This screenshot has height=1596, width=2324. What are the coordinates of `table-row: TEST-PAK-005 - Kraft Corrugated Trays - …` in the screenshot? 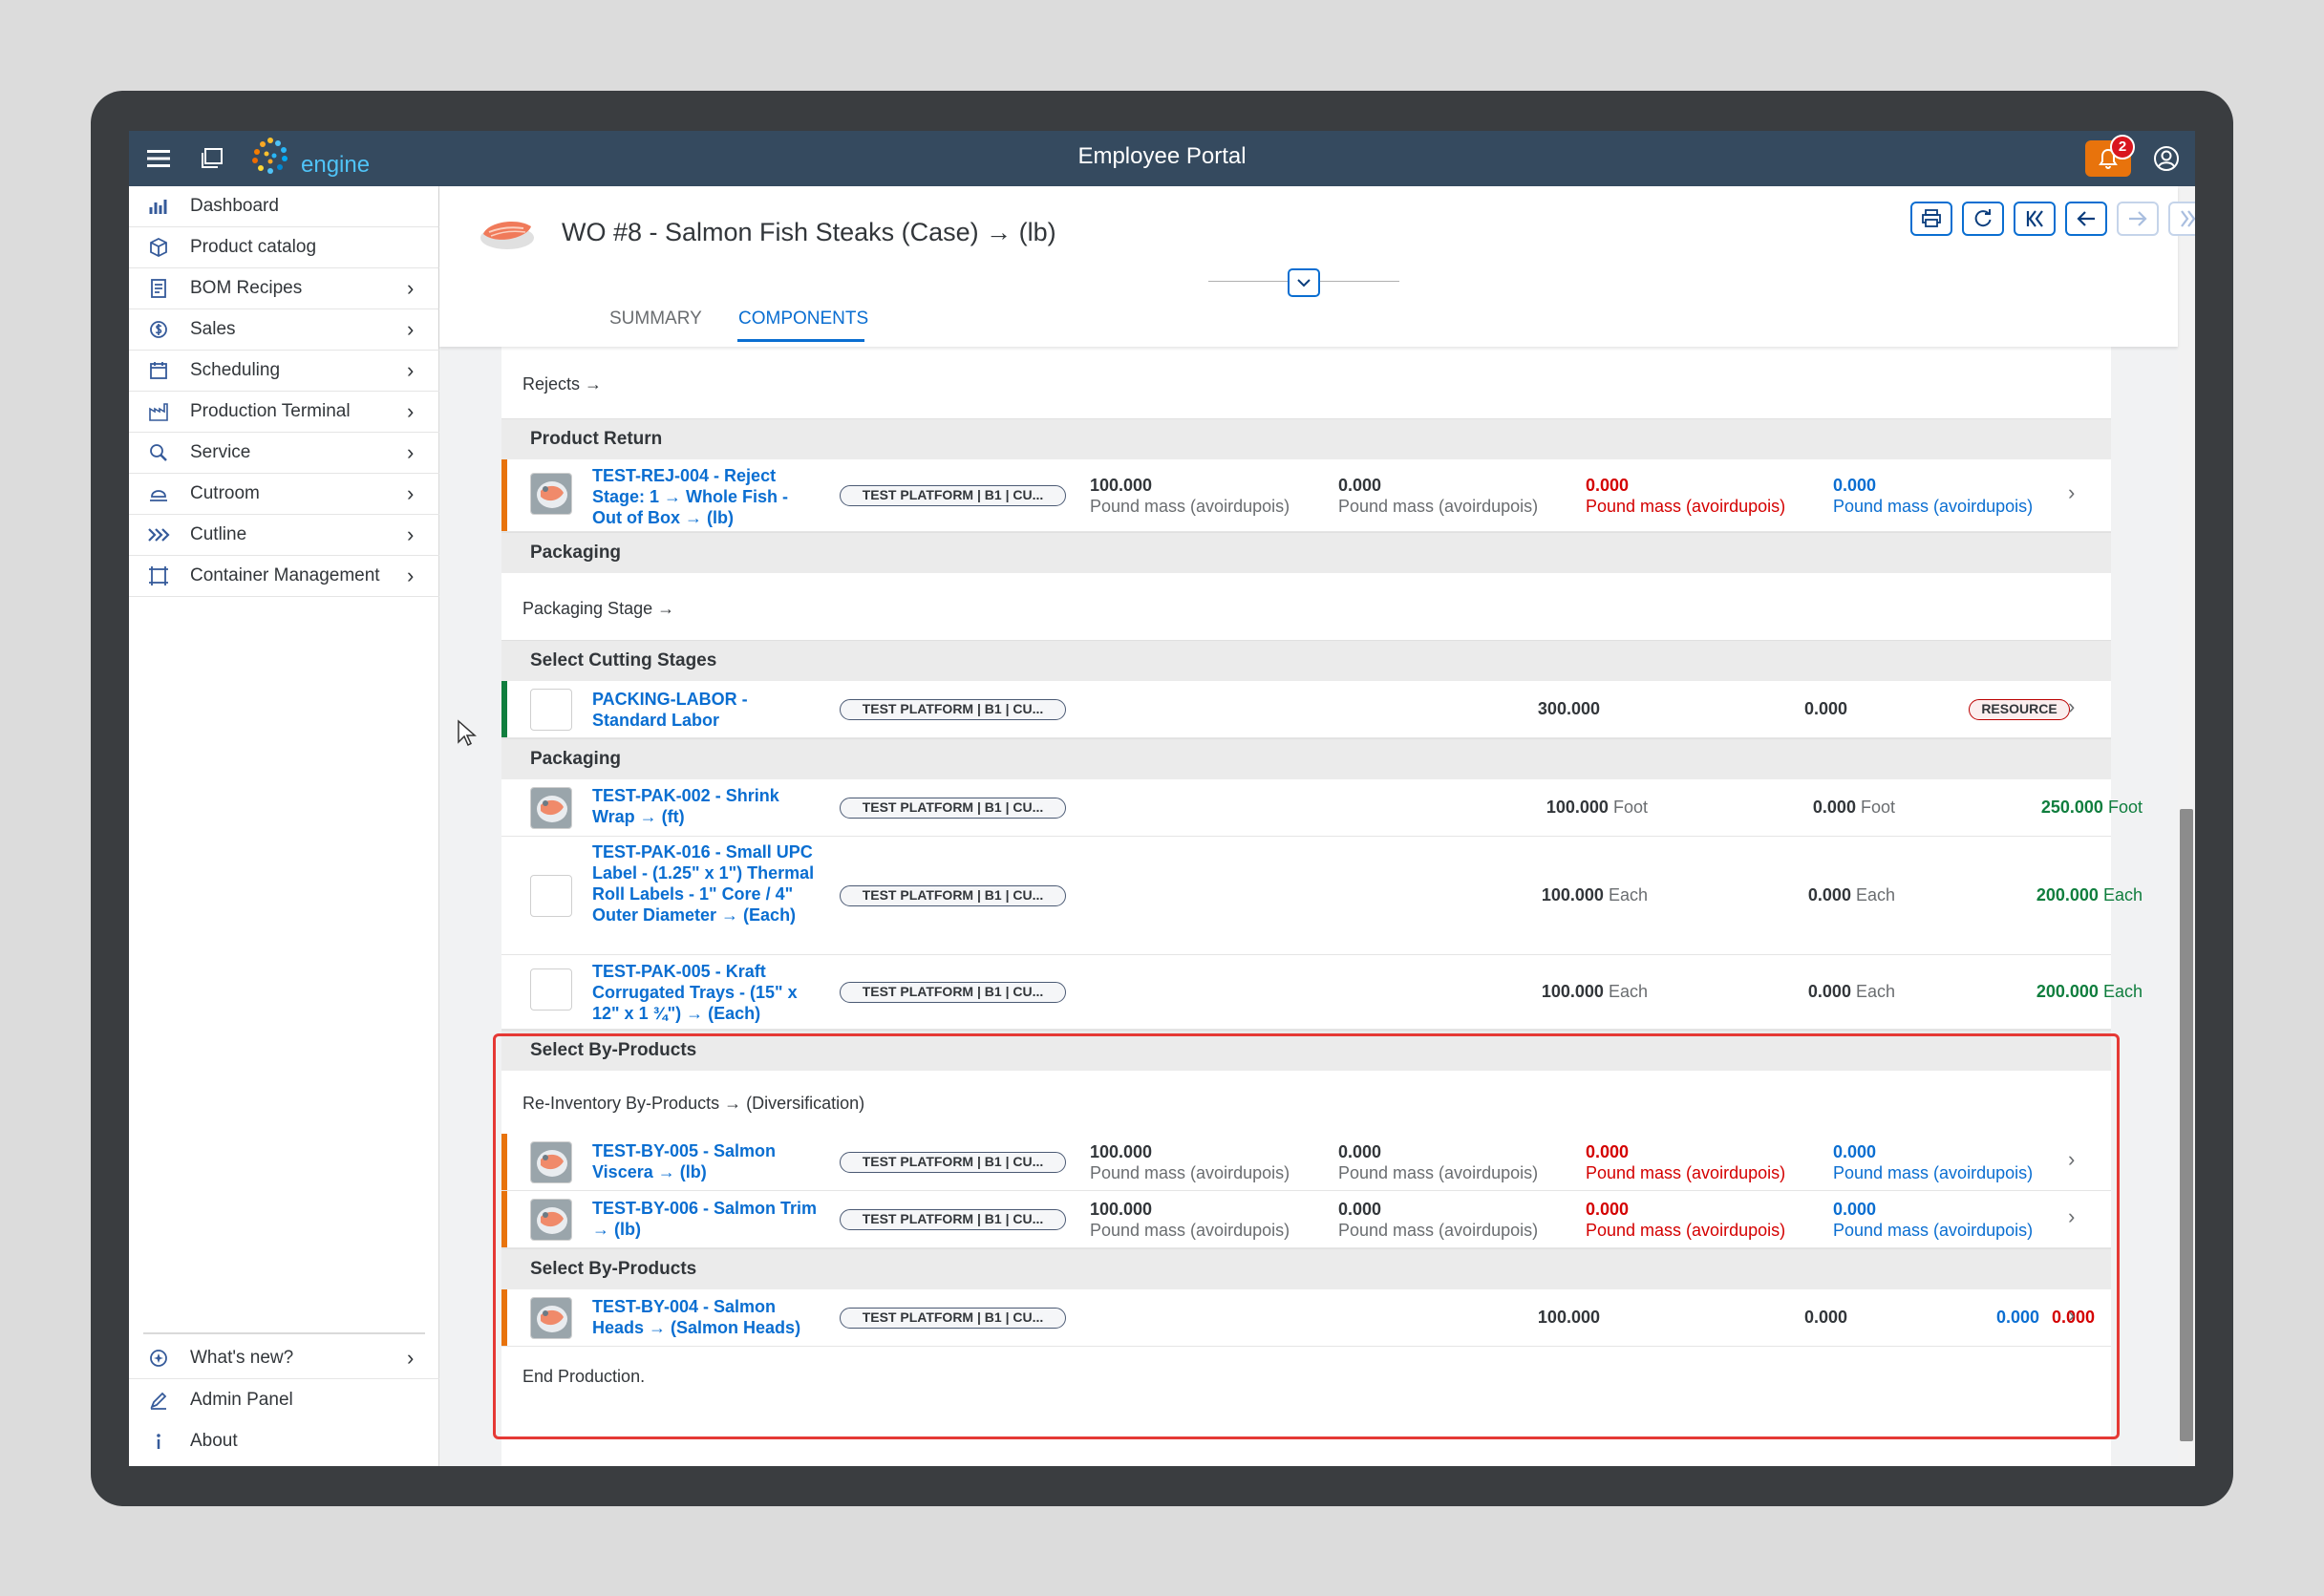 It's located at (1322, 992).